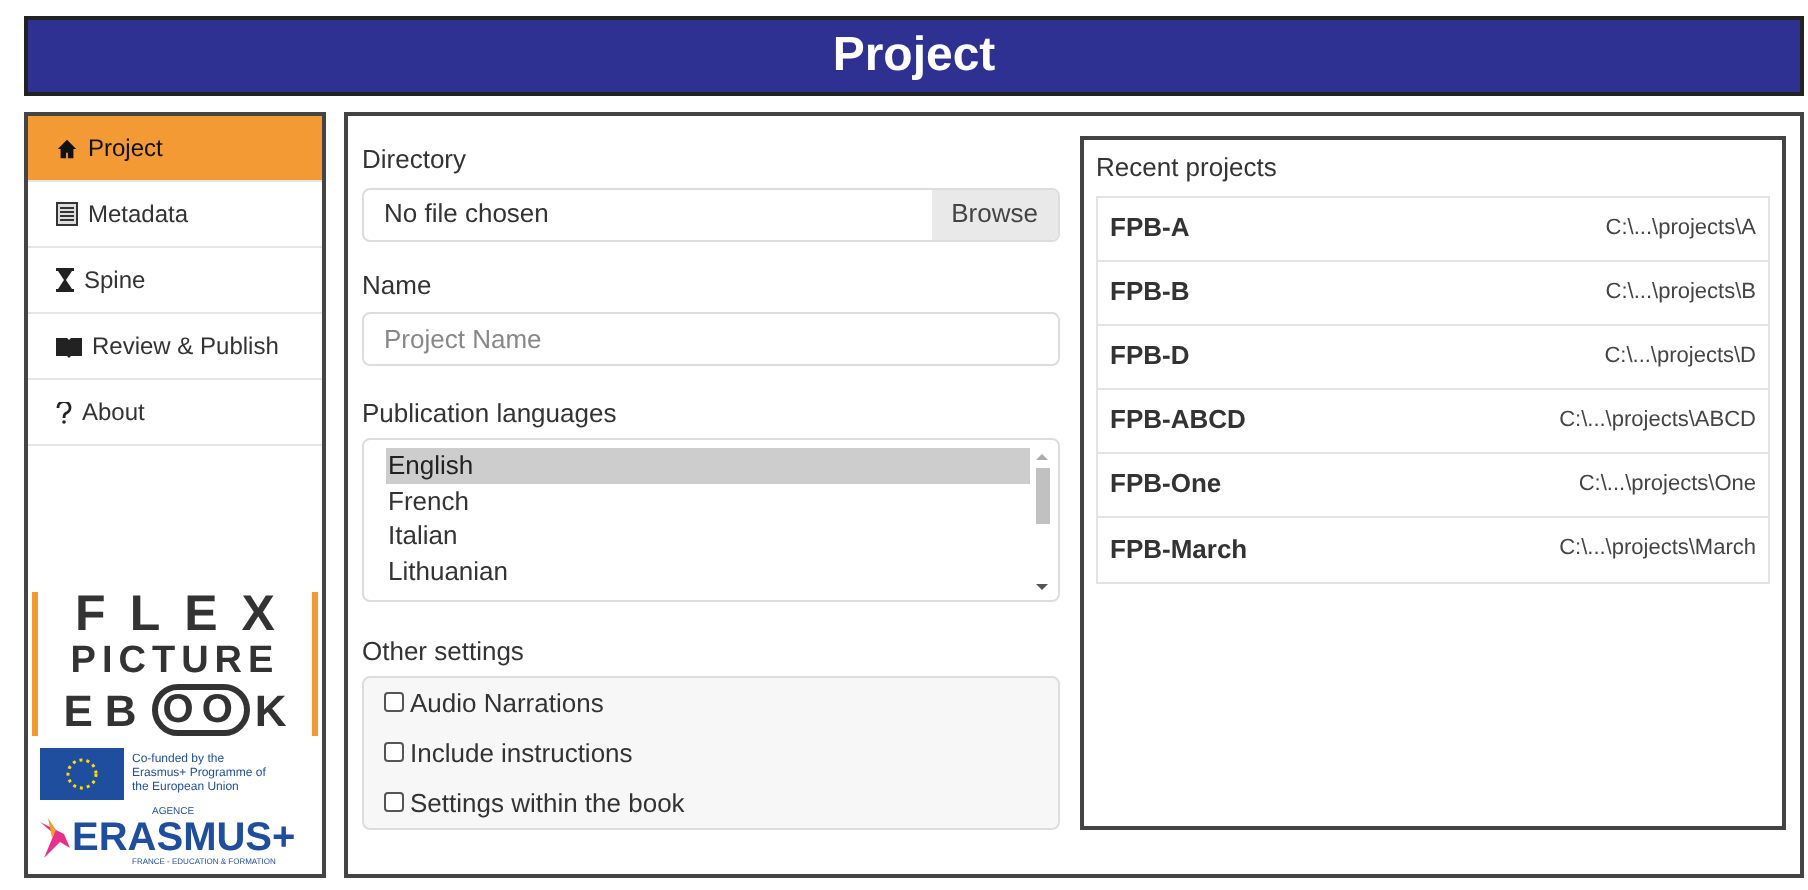  I want to click on star-logo-icon, so click(54, 837).